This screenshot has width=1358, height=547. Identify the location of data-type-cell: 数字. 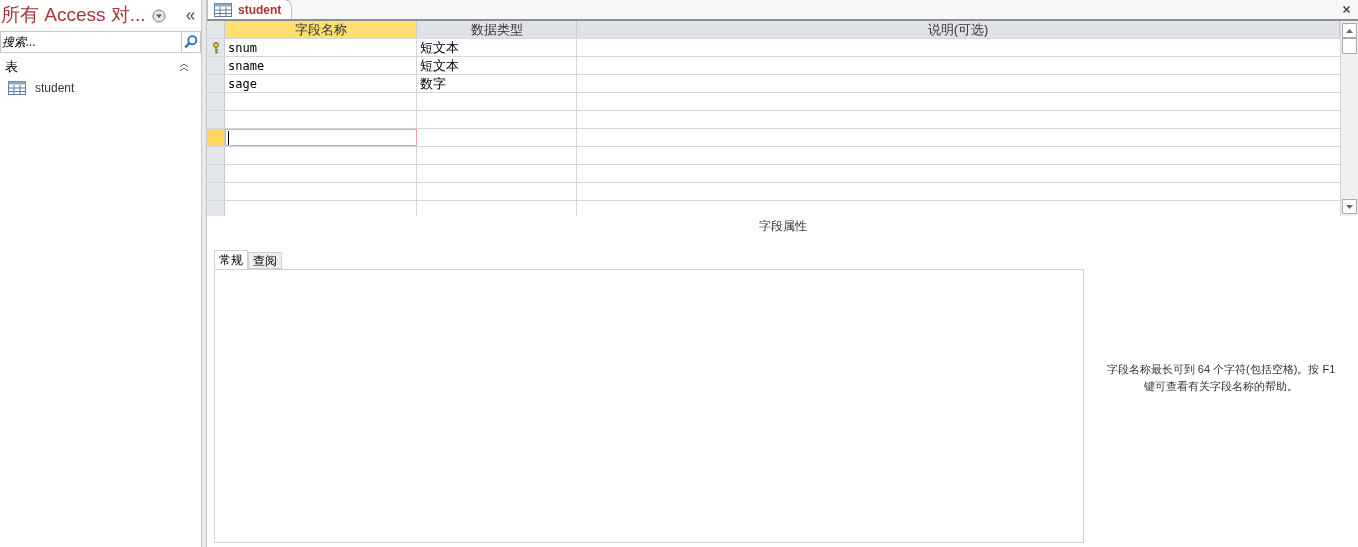
(497, 83).